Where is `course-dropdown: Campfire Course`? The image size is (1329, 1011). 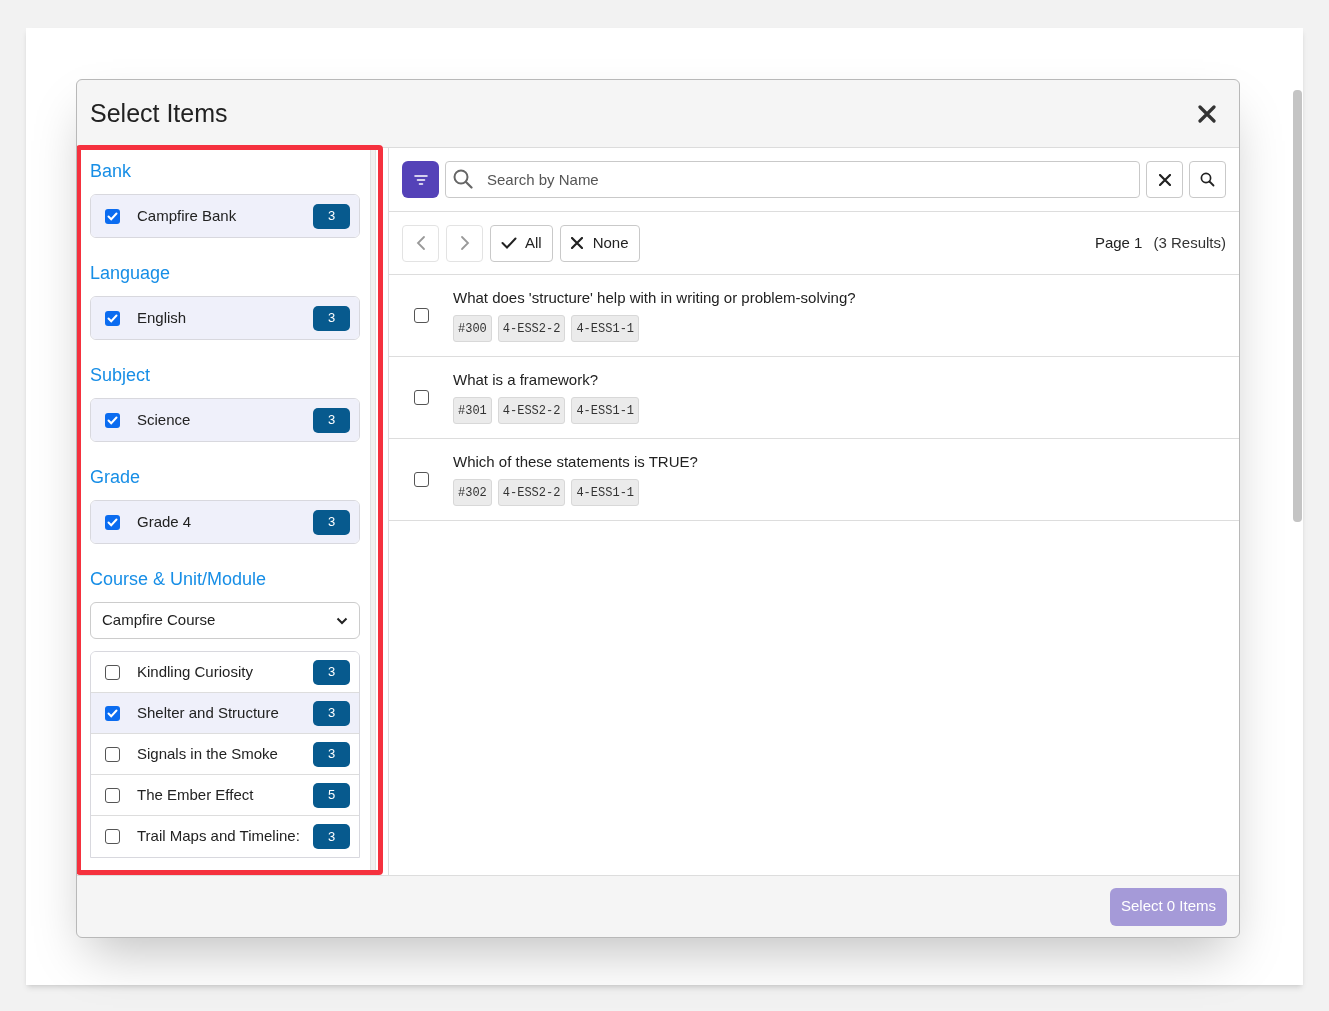 course-dropdown: Campfire Course is located at coordinates (225, 620).